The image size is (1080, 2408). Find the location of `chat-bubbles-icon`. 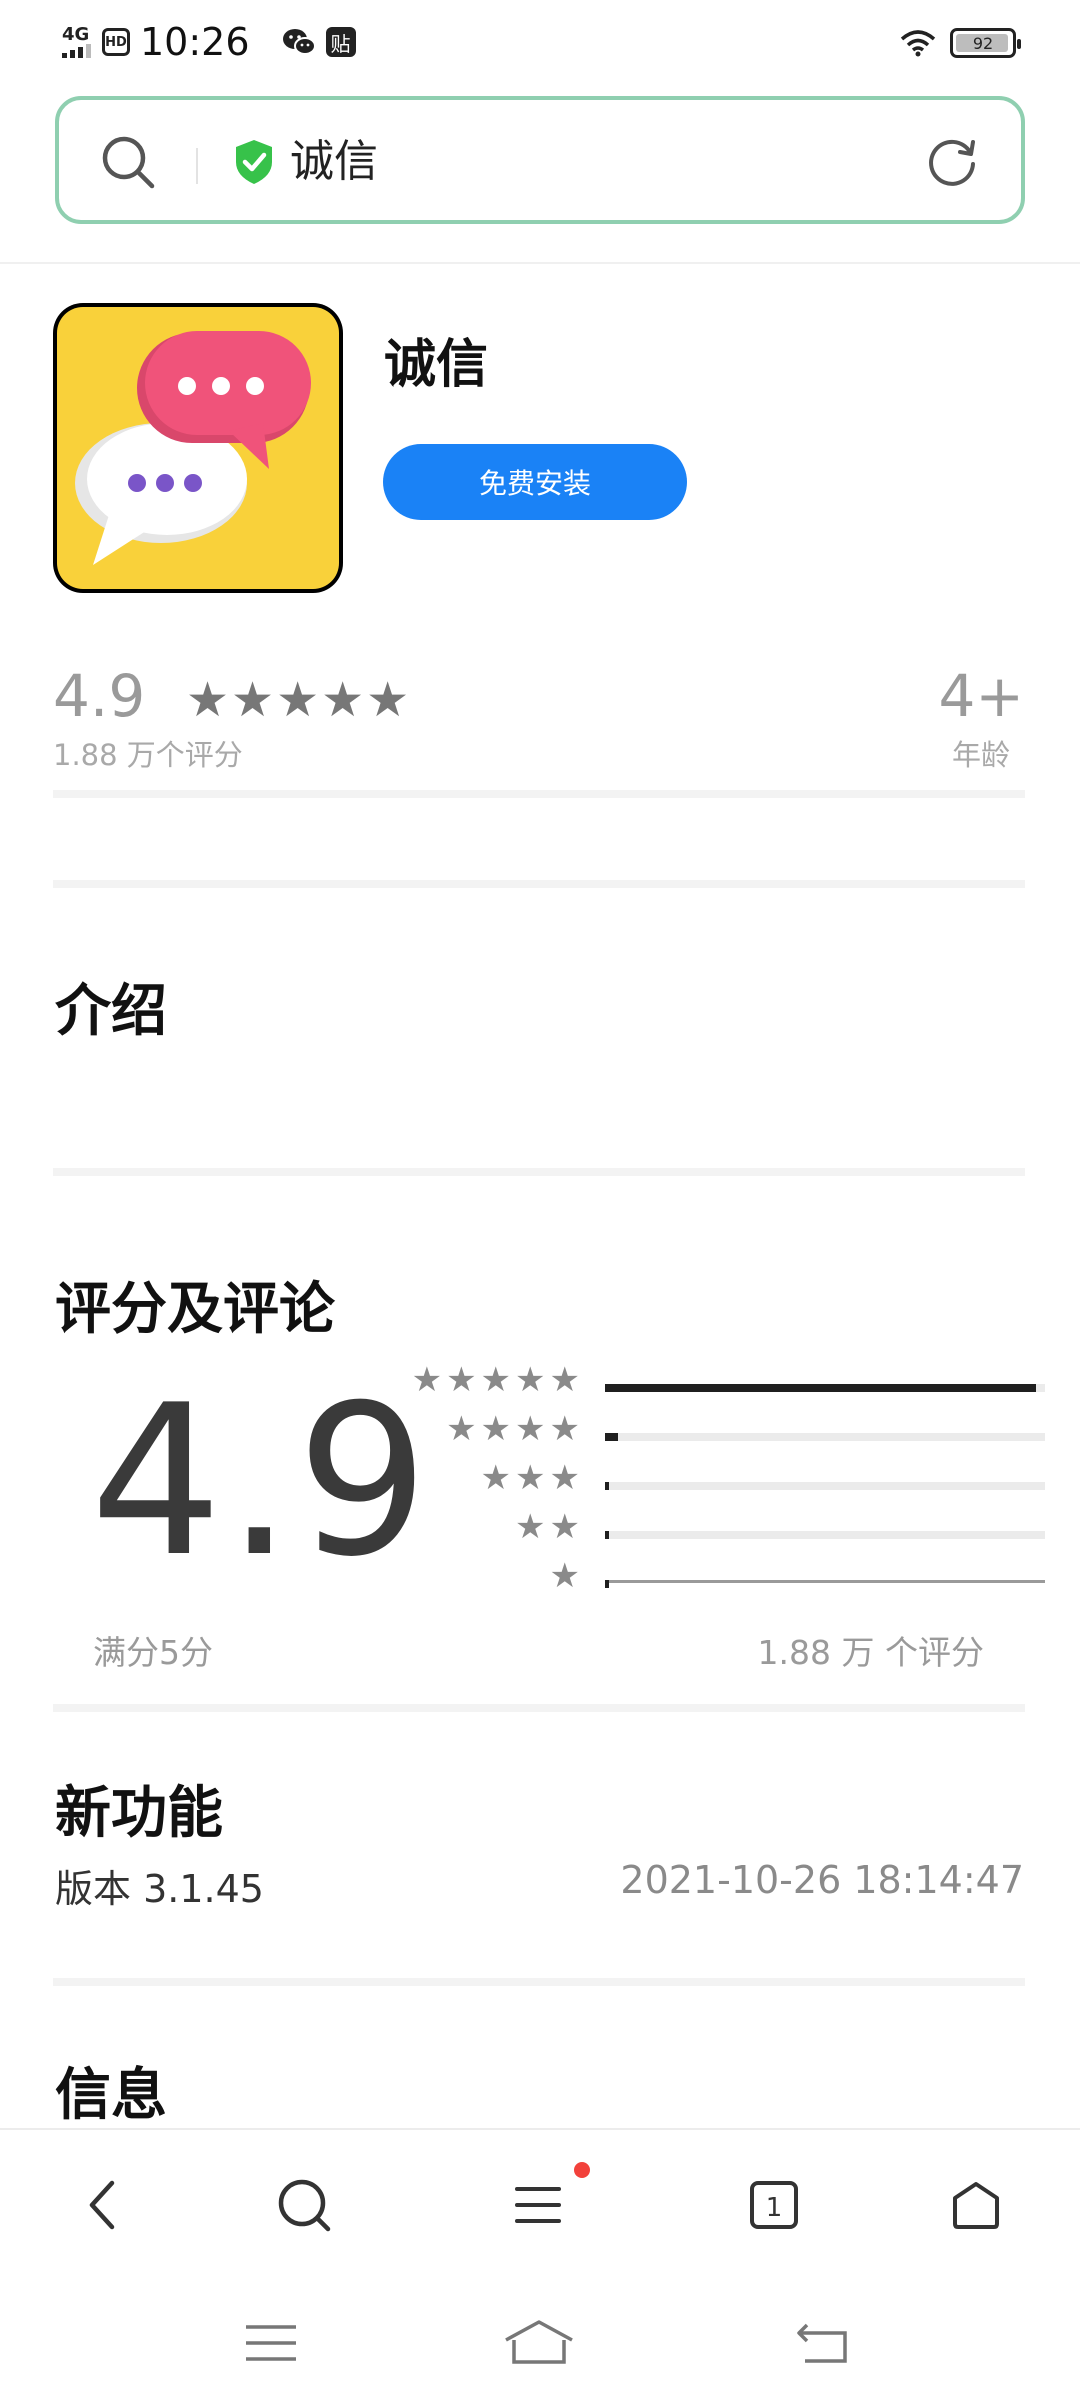

chat-bubbles-icon is located at coordinates (198, 448).